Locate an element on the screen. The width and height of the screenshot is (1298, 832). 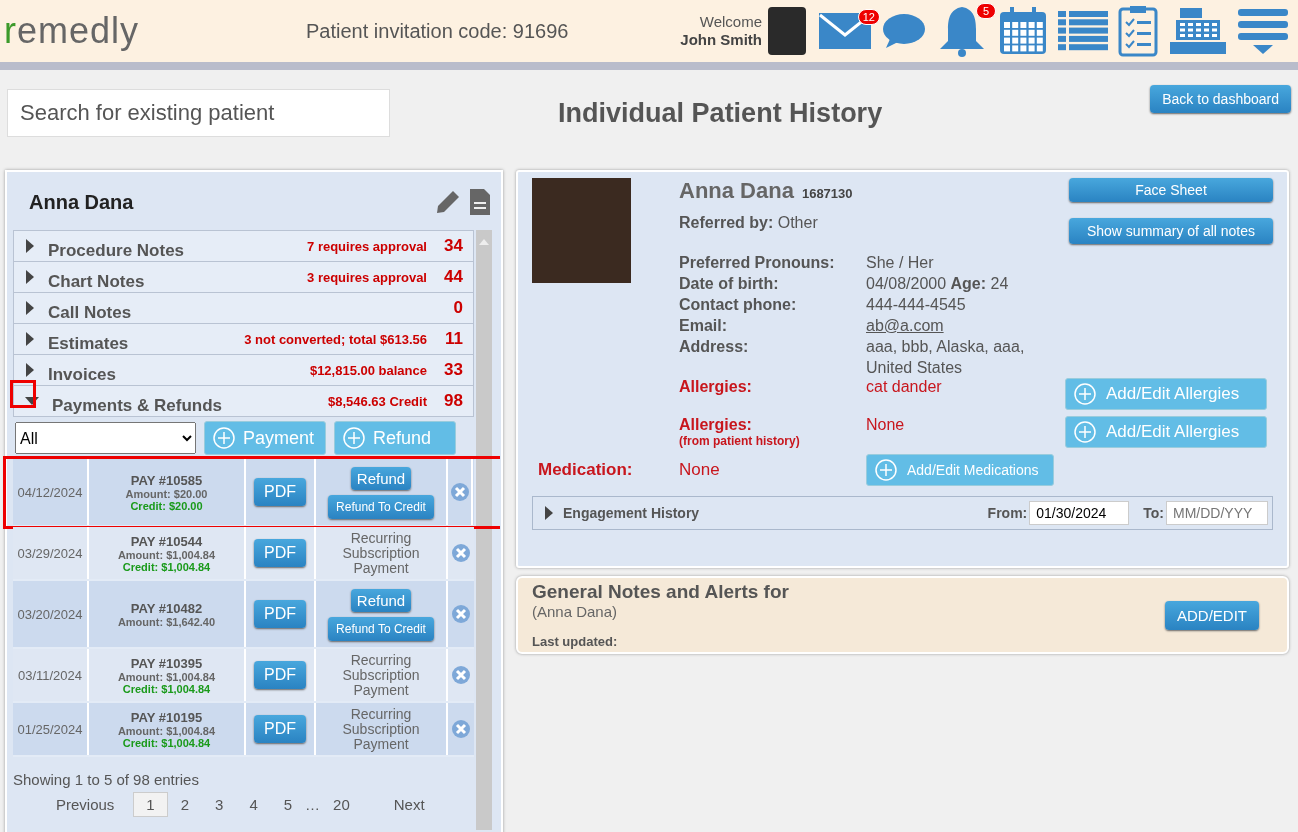
field-value: 444-444-4545 is located at coordinates (916, 305).